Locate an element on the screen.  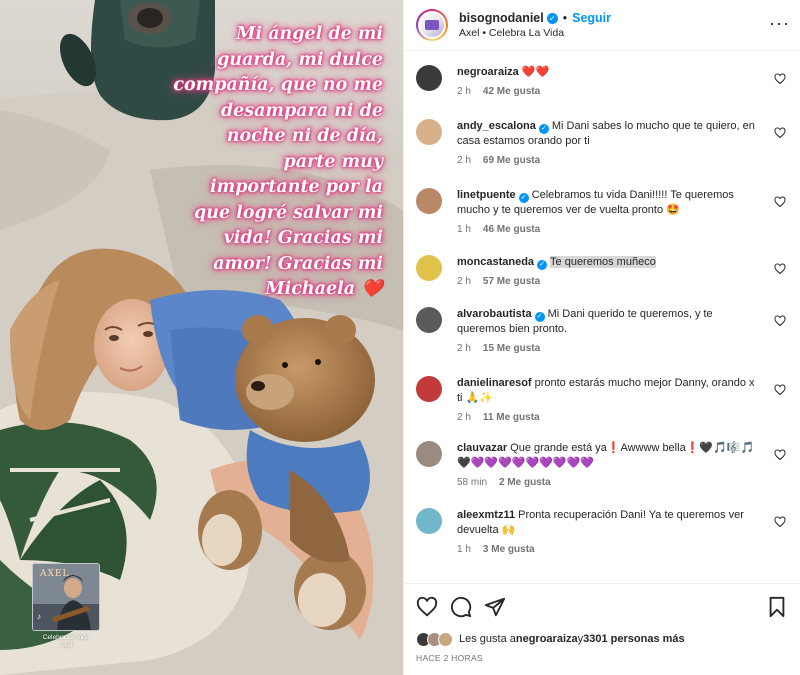
comment-meta: 2 h 57 Me gusta is located at coordinates (607, 281).